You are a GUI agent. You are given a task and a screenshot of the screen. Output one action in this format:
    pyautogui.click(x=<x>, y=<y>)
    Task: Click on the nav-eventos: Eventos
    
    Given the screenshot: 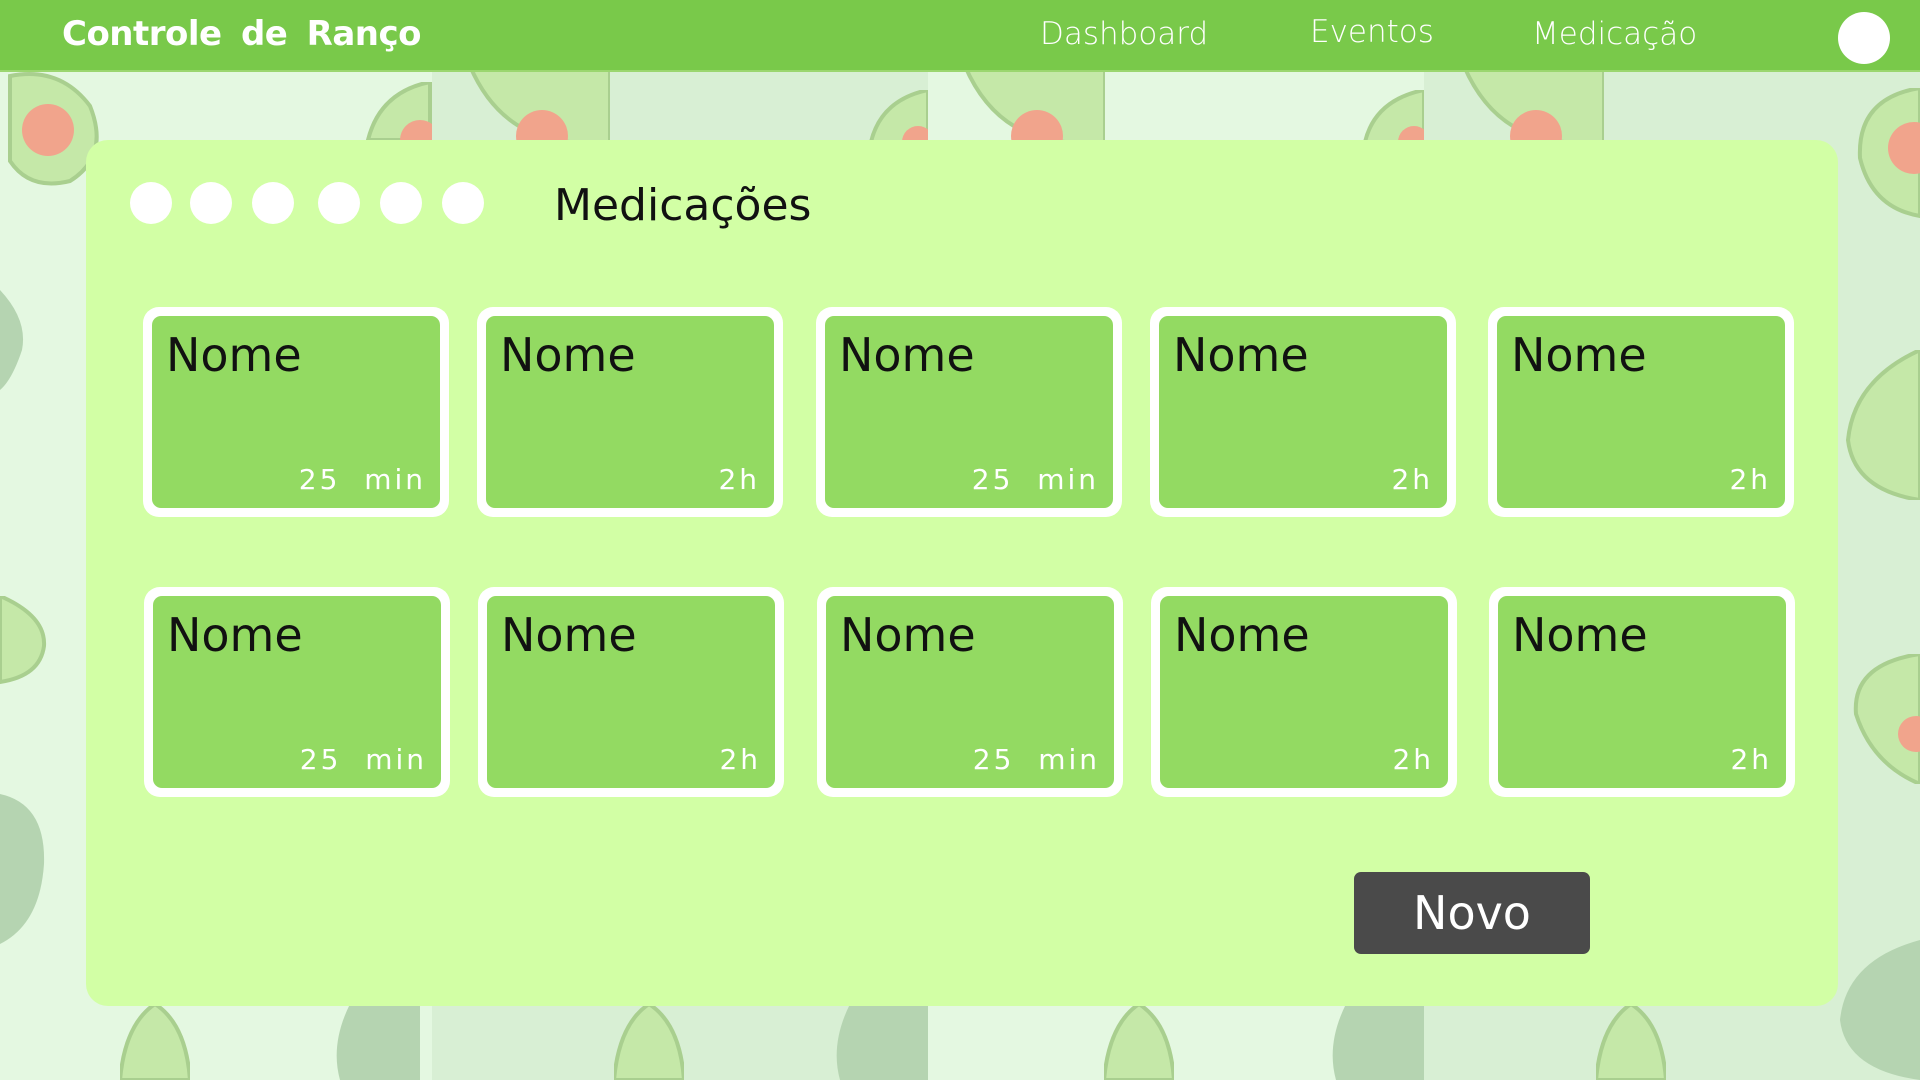 What is the action you would take?
    pyautogui.click(x=1372, y=32)
    